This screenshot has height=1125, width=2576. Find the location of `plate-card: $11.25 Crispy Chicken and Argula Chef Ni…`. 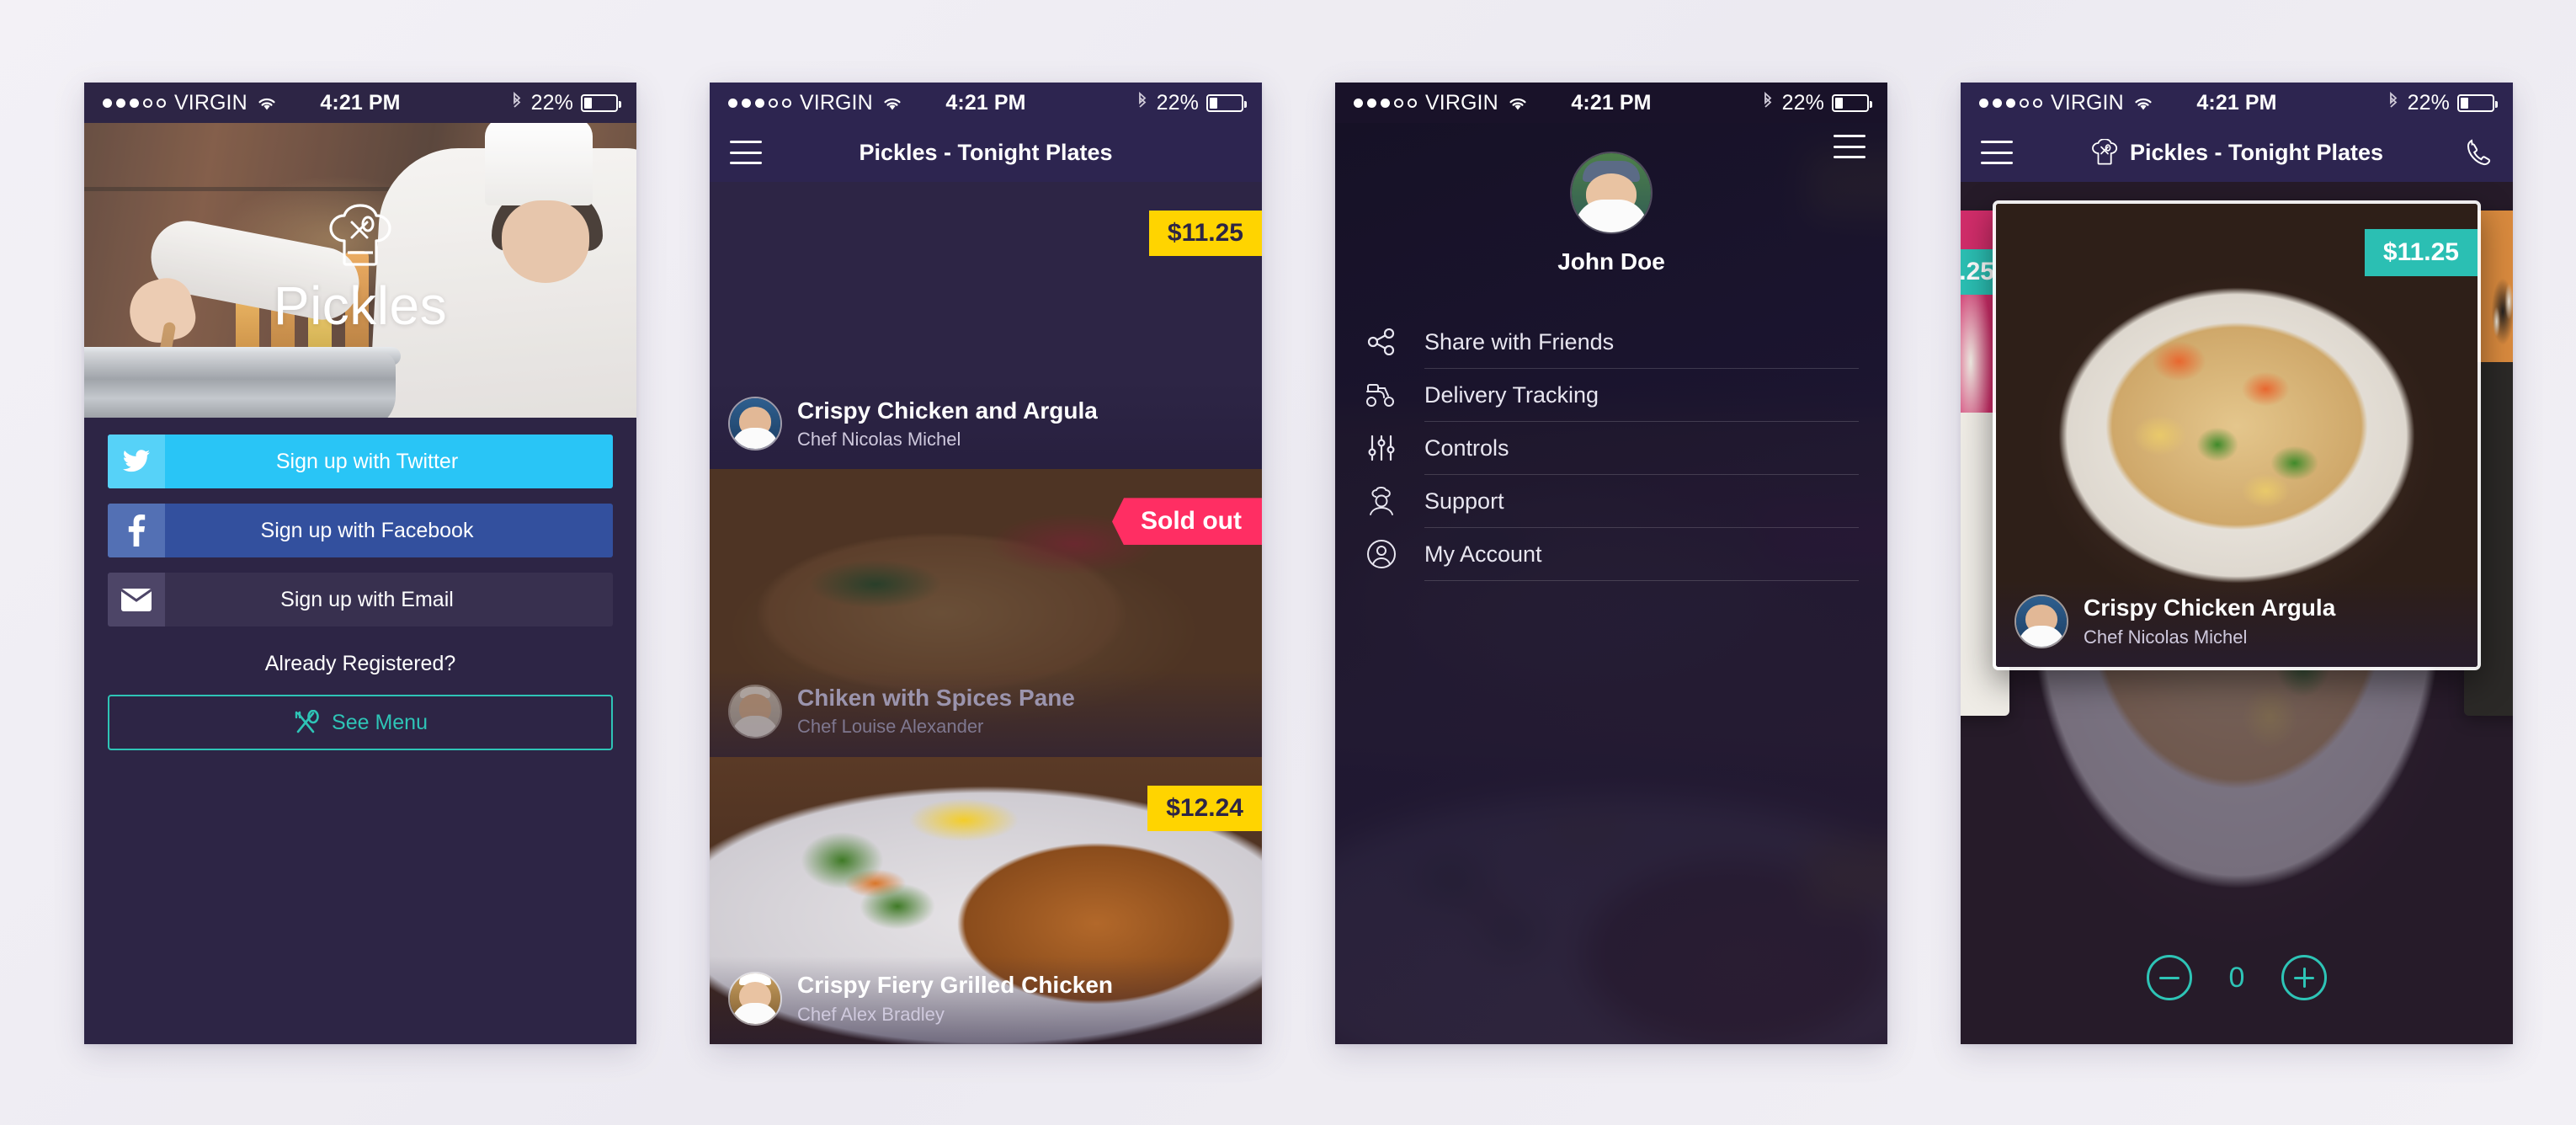

plate-card: $11.25 Crispy Chicken and Argula Chef Ni… is located at coordinates (986, 326).